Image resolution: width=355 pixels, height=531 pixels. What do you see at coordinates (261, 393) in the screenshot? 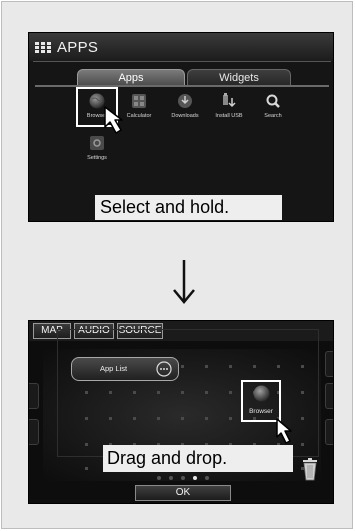
I see `globe-icon` at bounding box center [261, 393].